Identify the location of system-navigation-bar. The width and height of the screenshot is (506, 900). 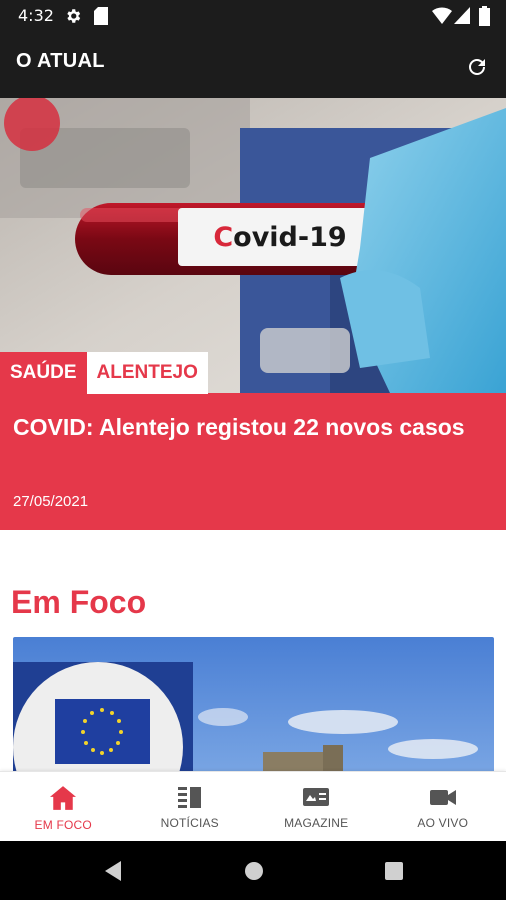
(253, 870).